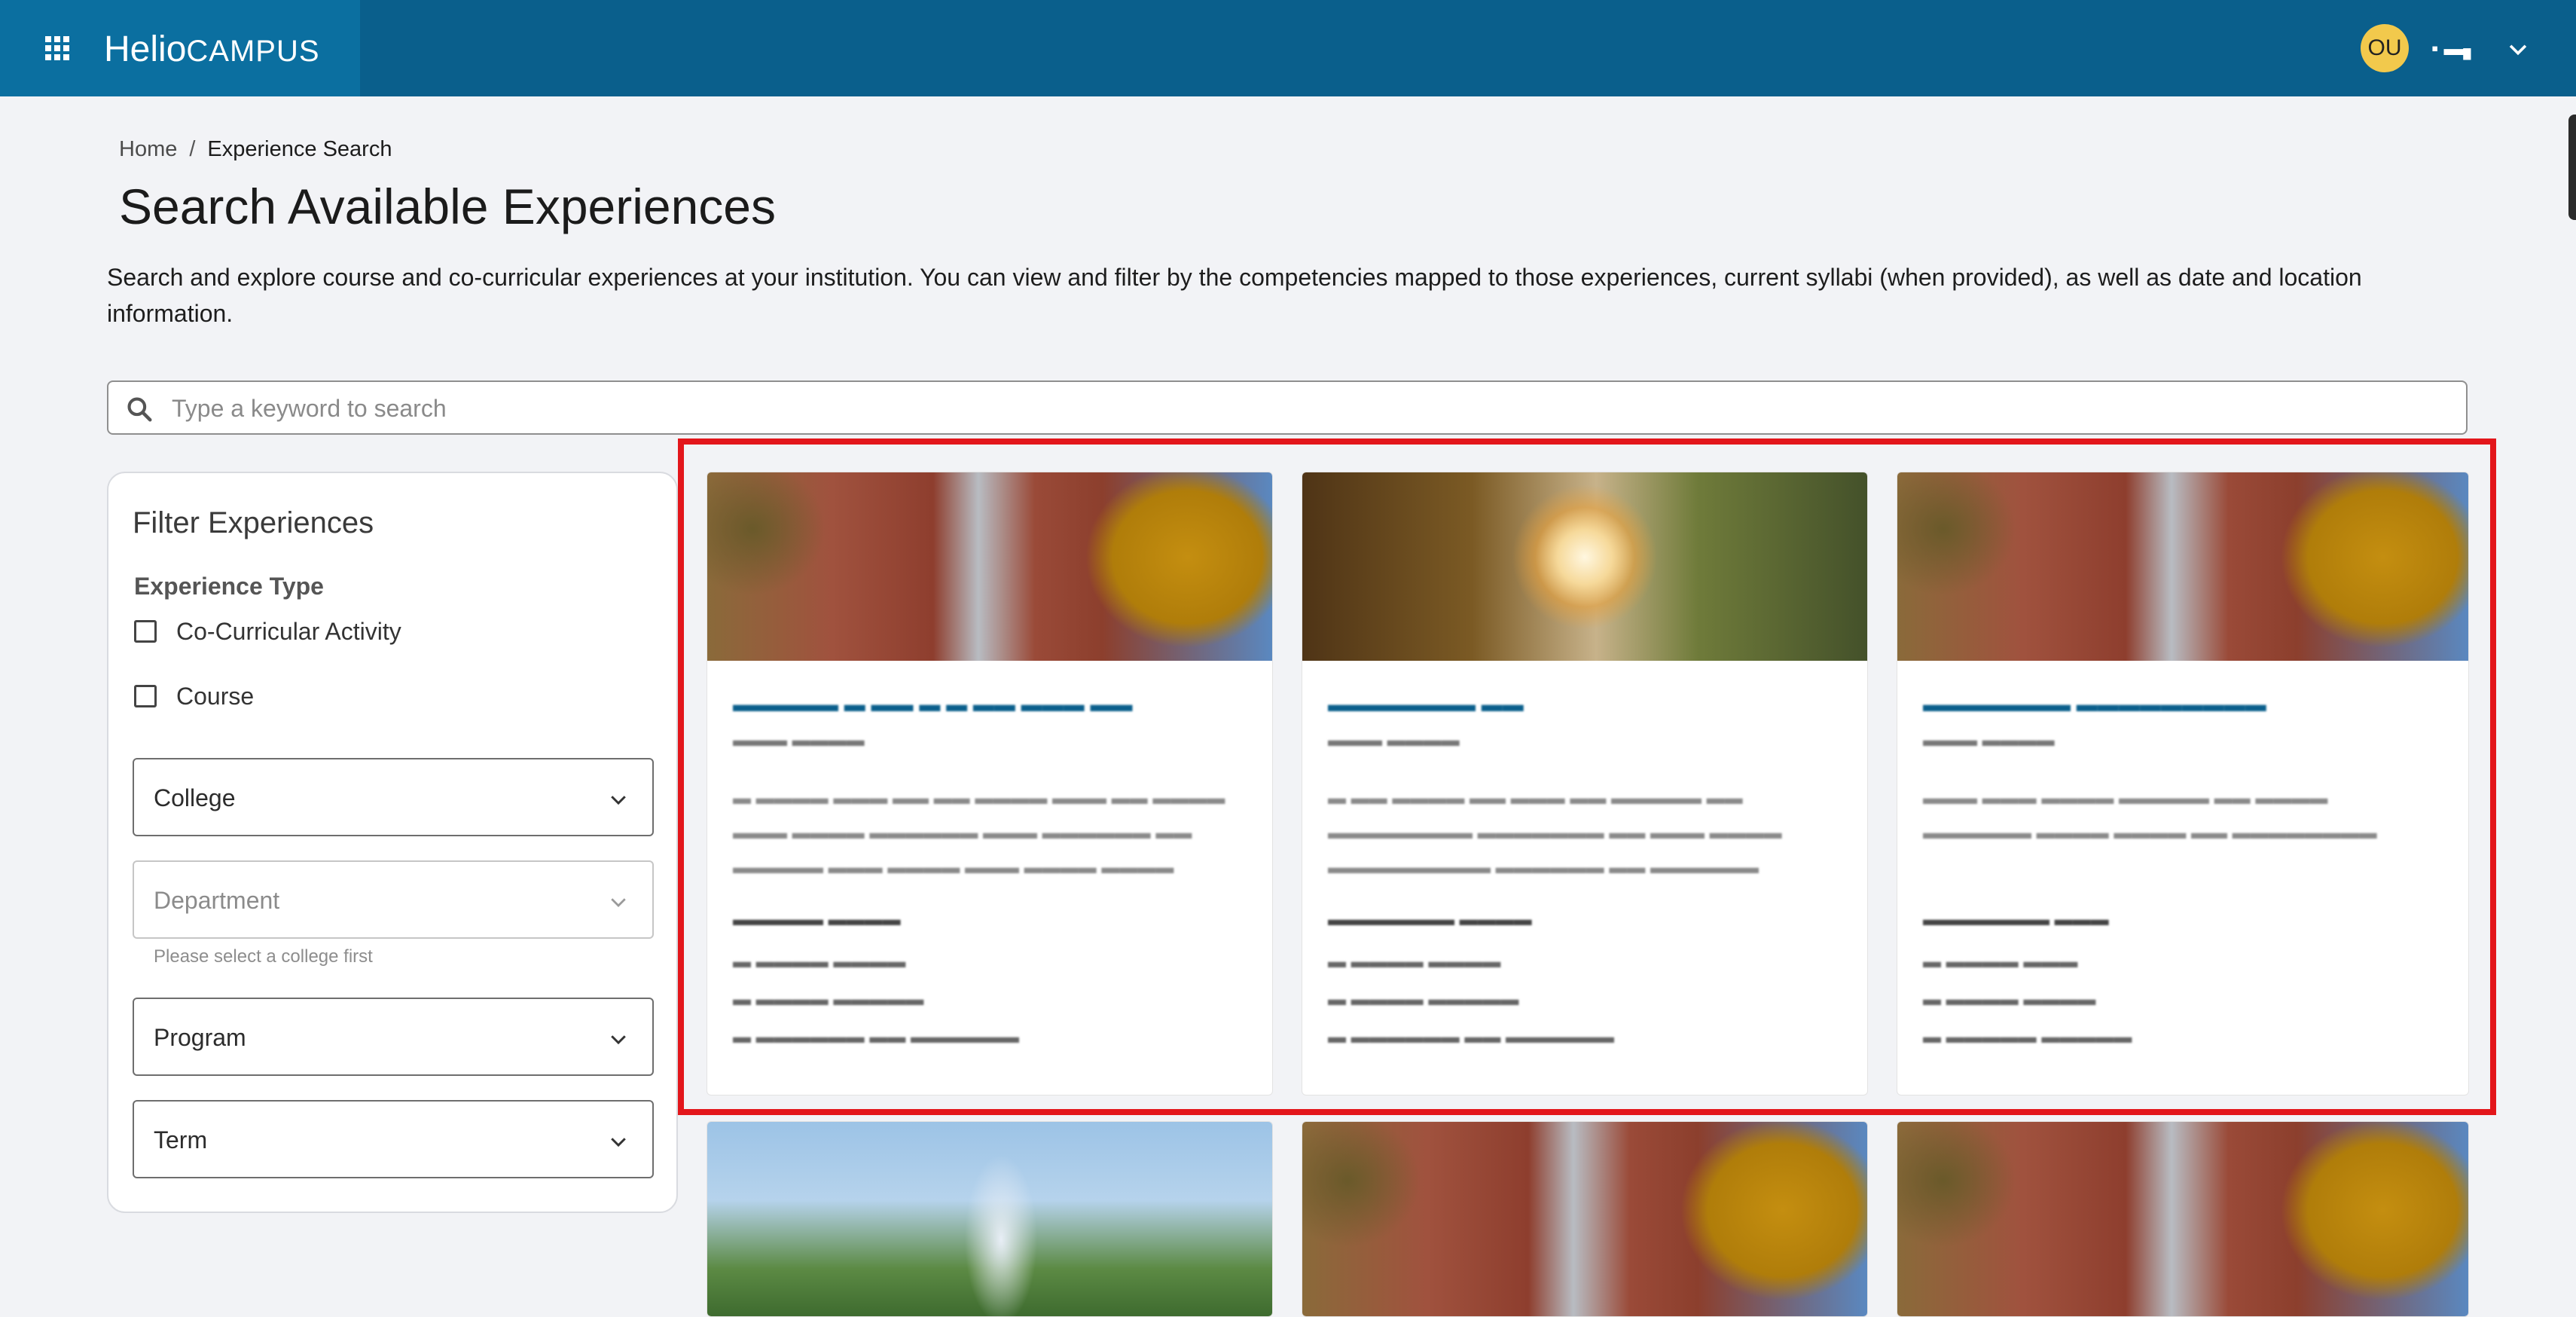  I want to click on user-name: ▪ ▬▖, so click(2472, 48).